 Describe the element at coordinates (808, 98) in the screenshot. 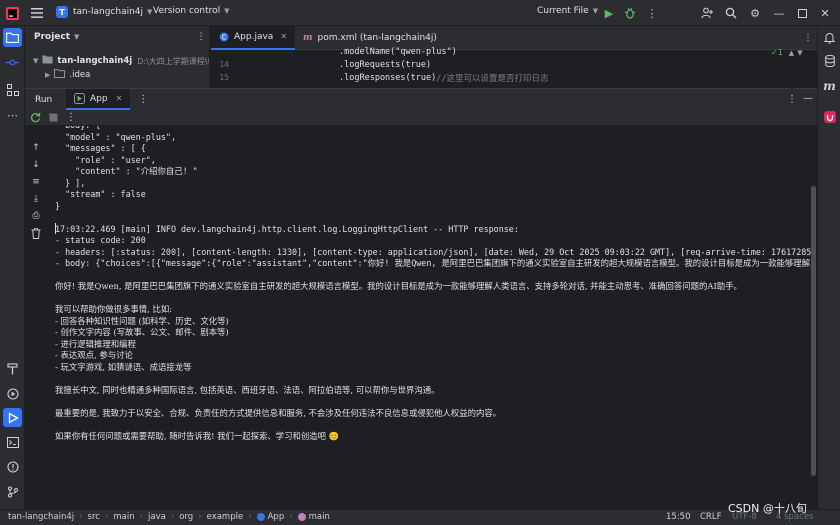

I see `hide-panel-icon: —` at that location.